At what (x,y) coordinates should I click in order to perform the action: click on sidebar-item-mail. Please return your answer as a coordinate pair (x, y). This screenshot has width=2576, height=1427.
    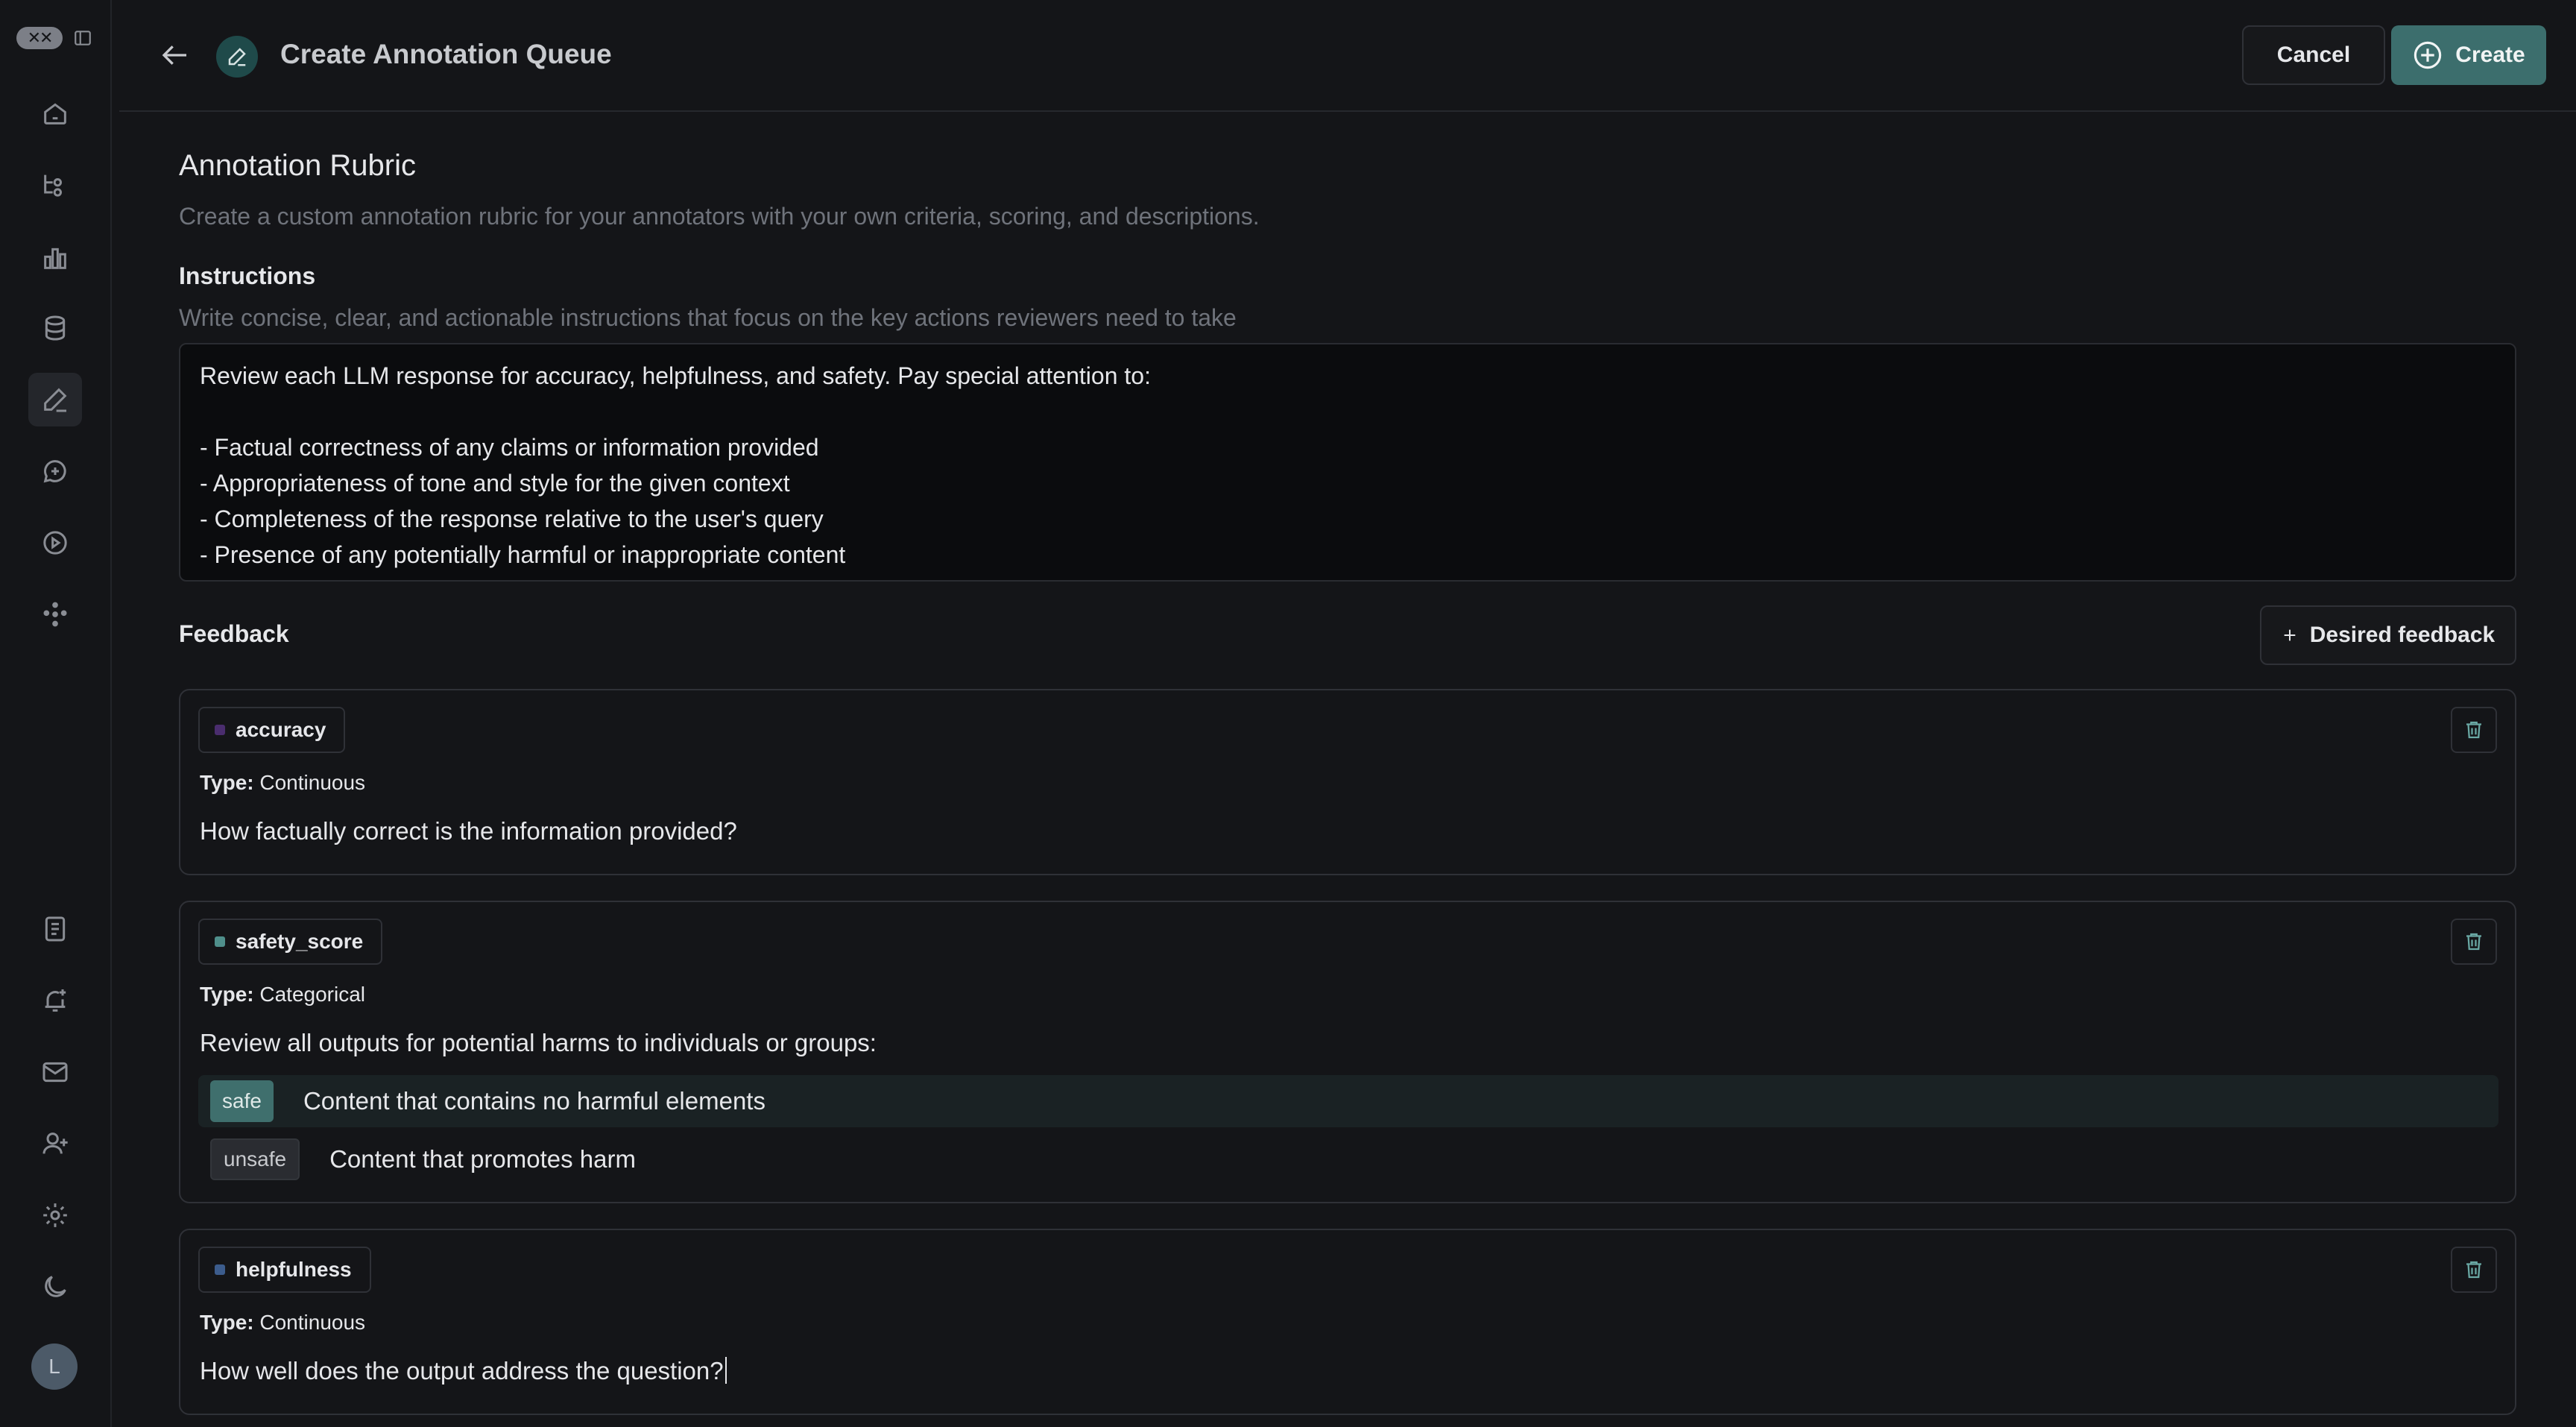
    Looking at the image, I should click on (55, 1072).